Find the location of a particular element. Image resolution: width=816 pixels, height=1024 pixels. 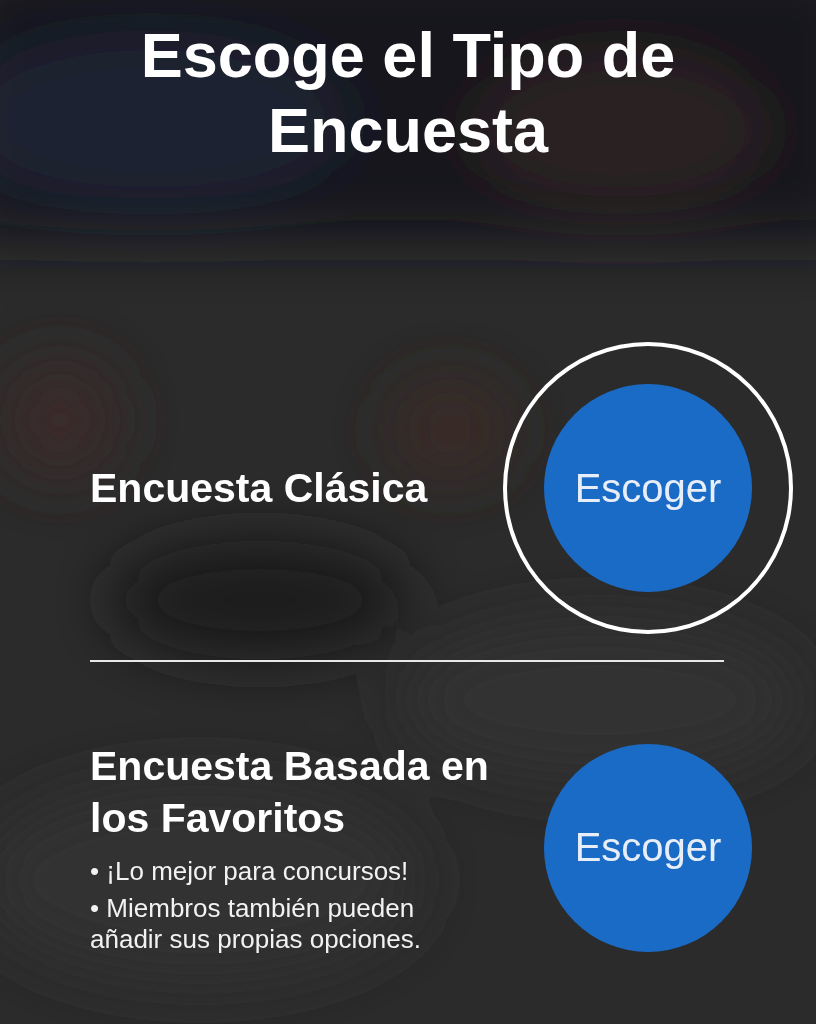

option-title: Encuesta Basada en los Favoritos is located at coordinates (290, 792).